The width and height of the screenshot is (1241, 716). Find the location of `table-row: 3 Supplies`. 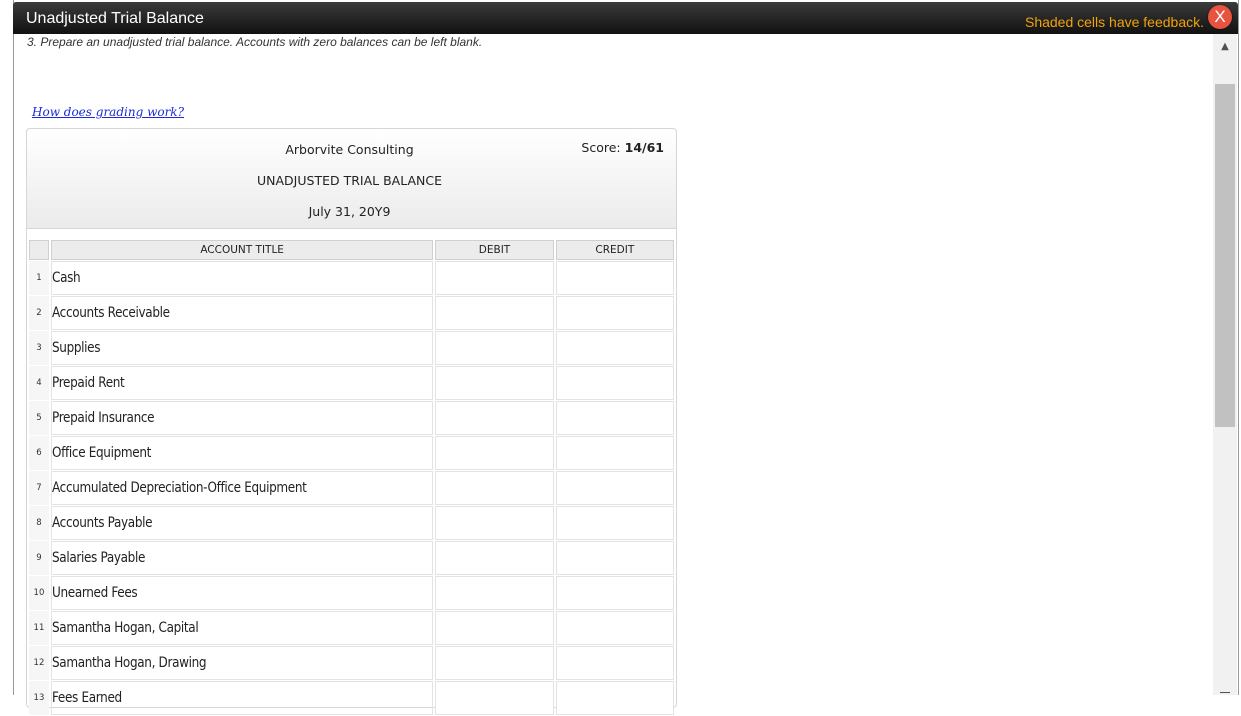

table-row: 3 Supplies is located at coordinates (351, 348).